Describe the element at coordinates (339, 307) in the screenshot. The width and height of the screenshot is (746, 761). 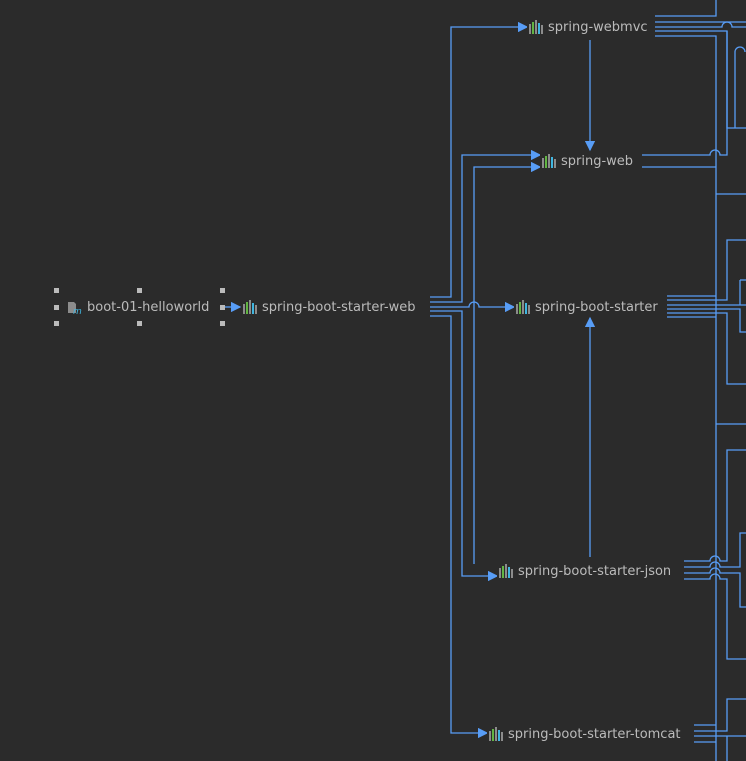
I see `node-label: spring-boot-starter-web` at that location.